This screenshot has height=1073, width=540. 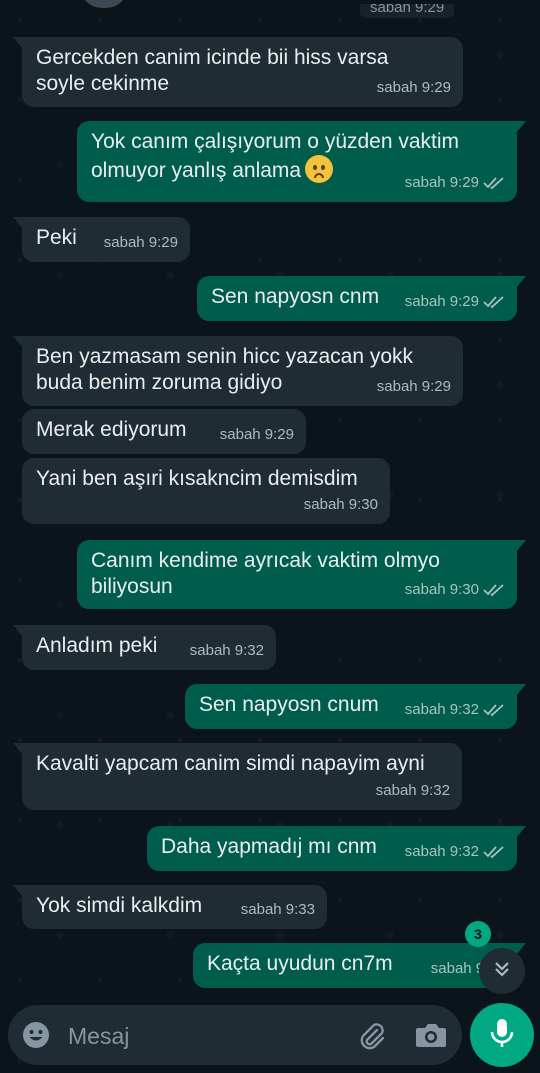 I want to click on emoji-icon, so click(x=36, y=1035).